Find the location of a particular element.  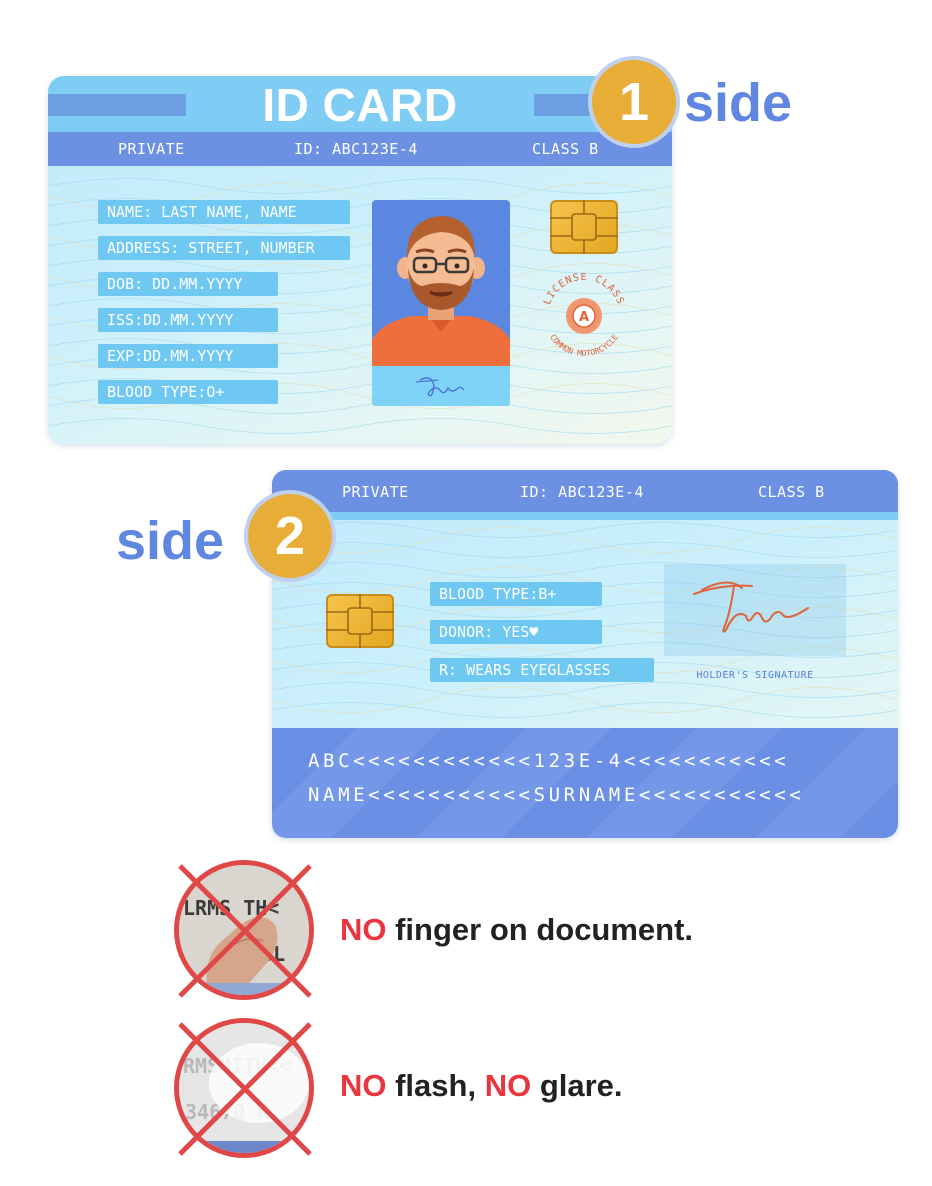

signature-box is located at coordinates (755, 610).